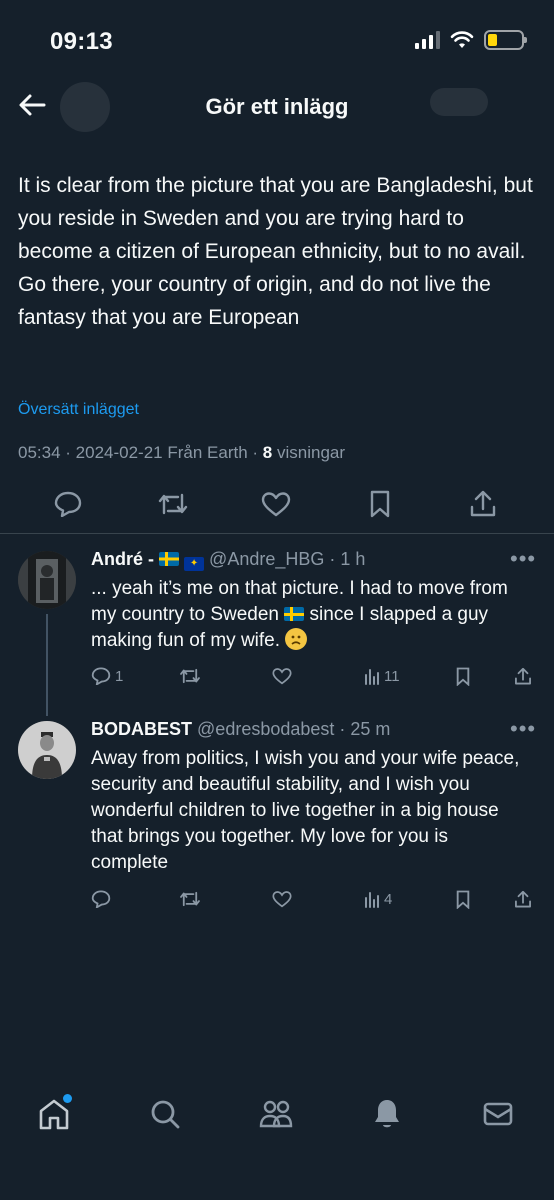  I want to click on reply-handle: @edresbodabest, so click(266, 729).